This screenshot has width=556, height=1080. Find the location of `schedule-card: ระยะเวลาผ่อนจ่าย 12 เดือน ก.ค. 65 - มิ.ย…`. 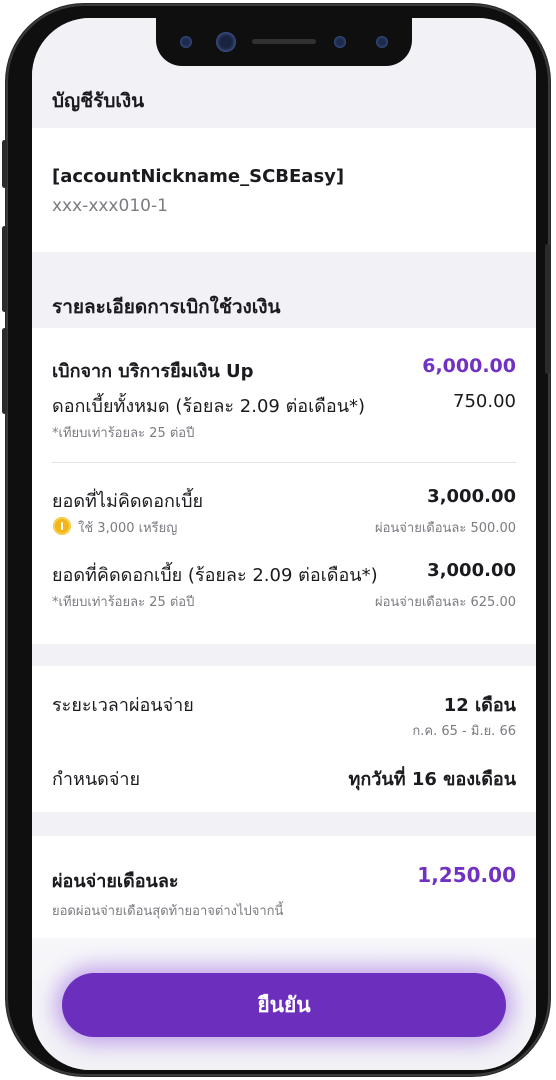

schedule-card: ระยะเวลาผ่อนจ่าย 12 เดือน ก.ค. 65 - มิ.ย… is located at coordinates (284, 739).